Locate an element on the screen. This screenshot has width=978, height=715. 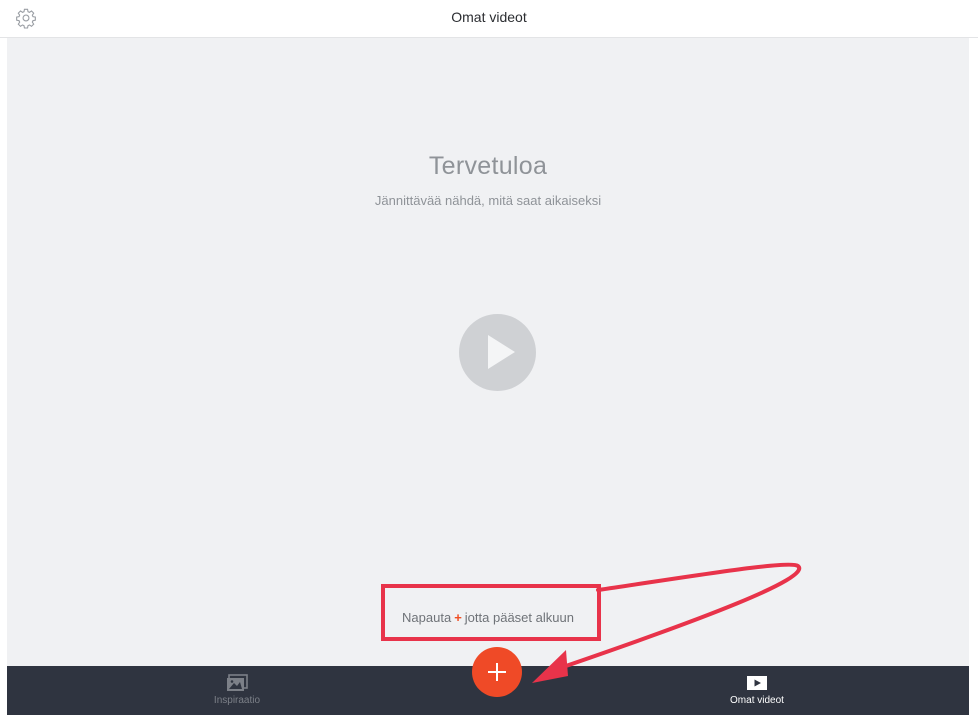
nav-item-inspiration: Inspiraatio is located at coordinates (237, 690).